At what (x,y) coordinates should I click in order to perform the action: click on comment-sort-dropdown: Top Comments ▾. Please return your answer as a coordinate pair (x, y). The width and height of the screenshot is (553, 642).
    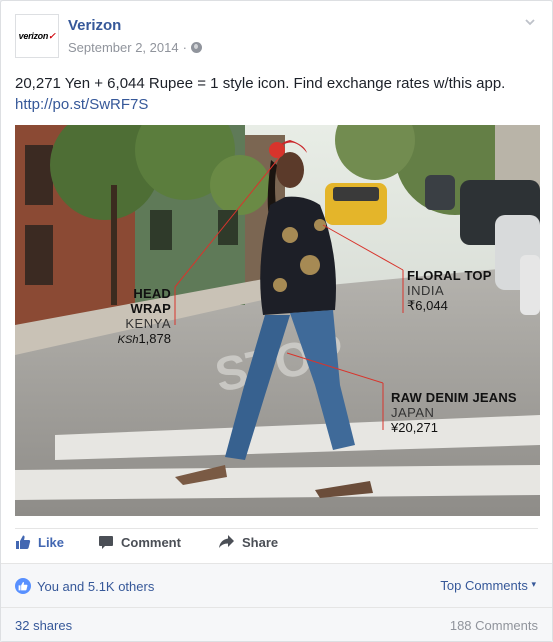
    Looking at the image, I should click on (488, 585).